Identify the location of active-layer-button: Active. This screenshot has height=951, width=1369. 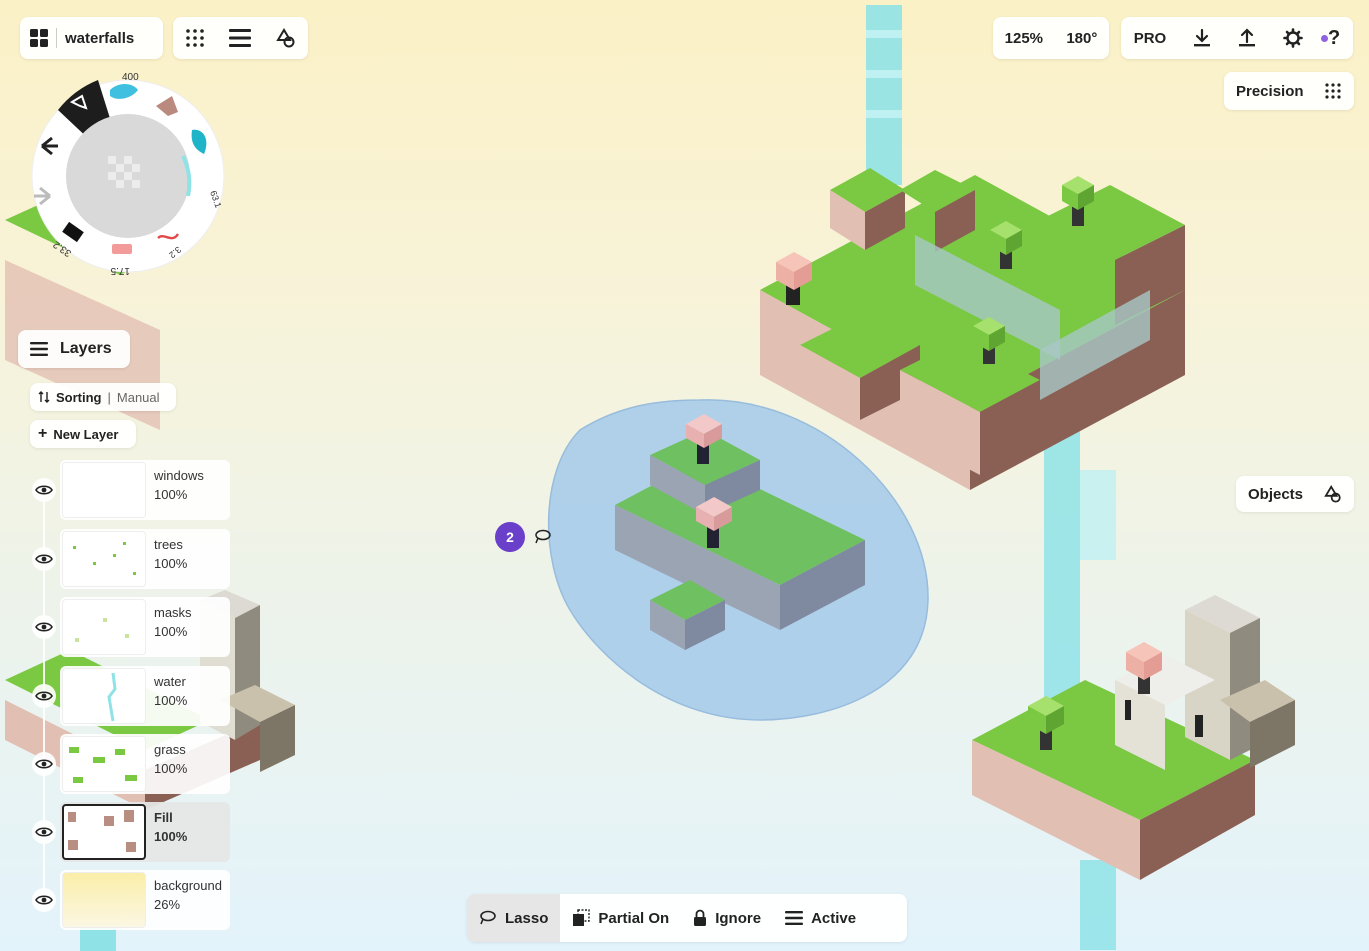
(820, 918).